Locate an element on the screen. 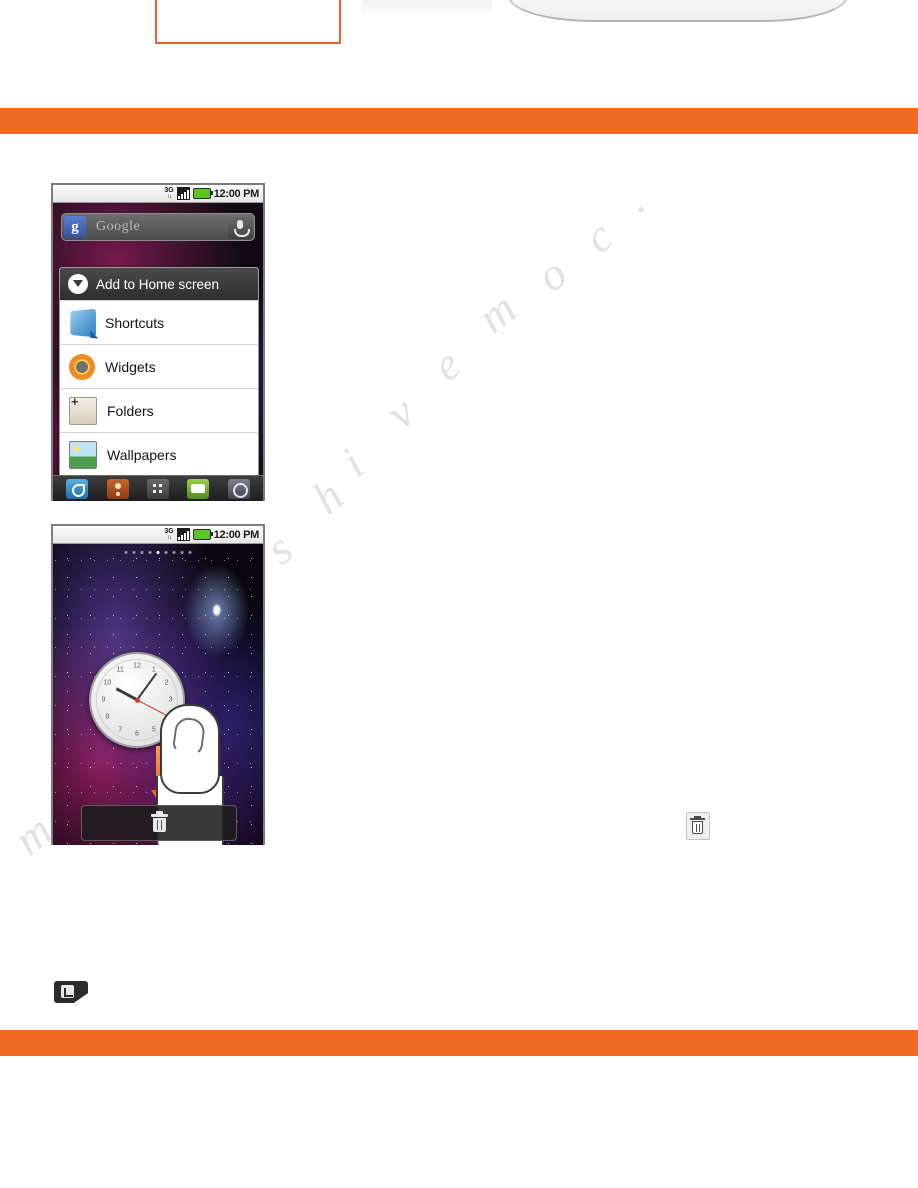 This screenshot has width=918, height=1188. trash-drop-target is located at coordinates (159, 823).